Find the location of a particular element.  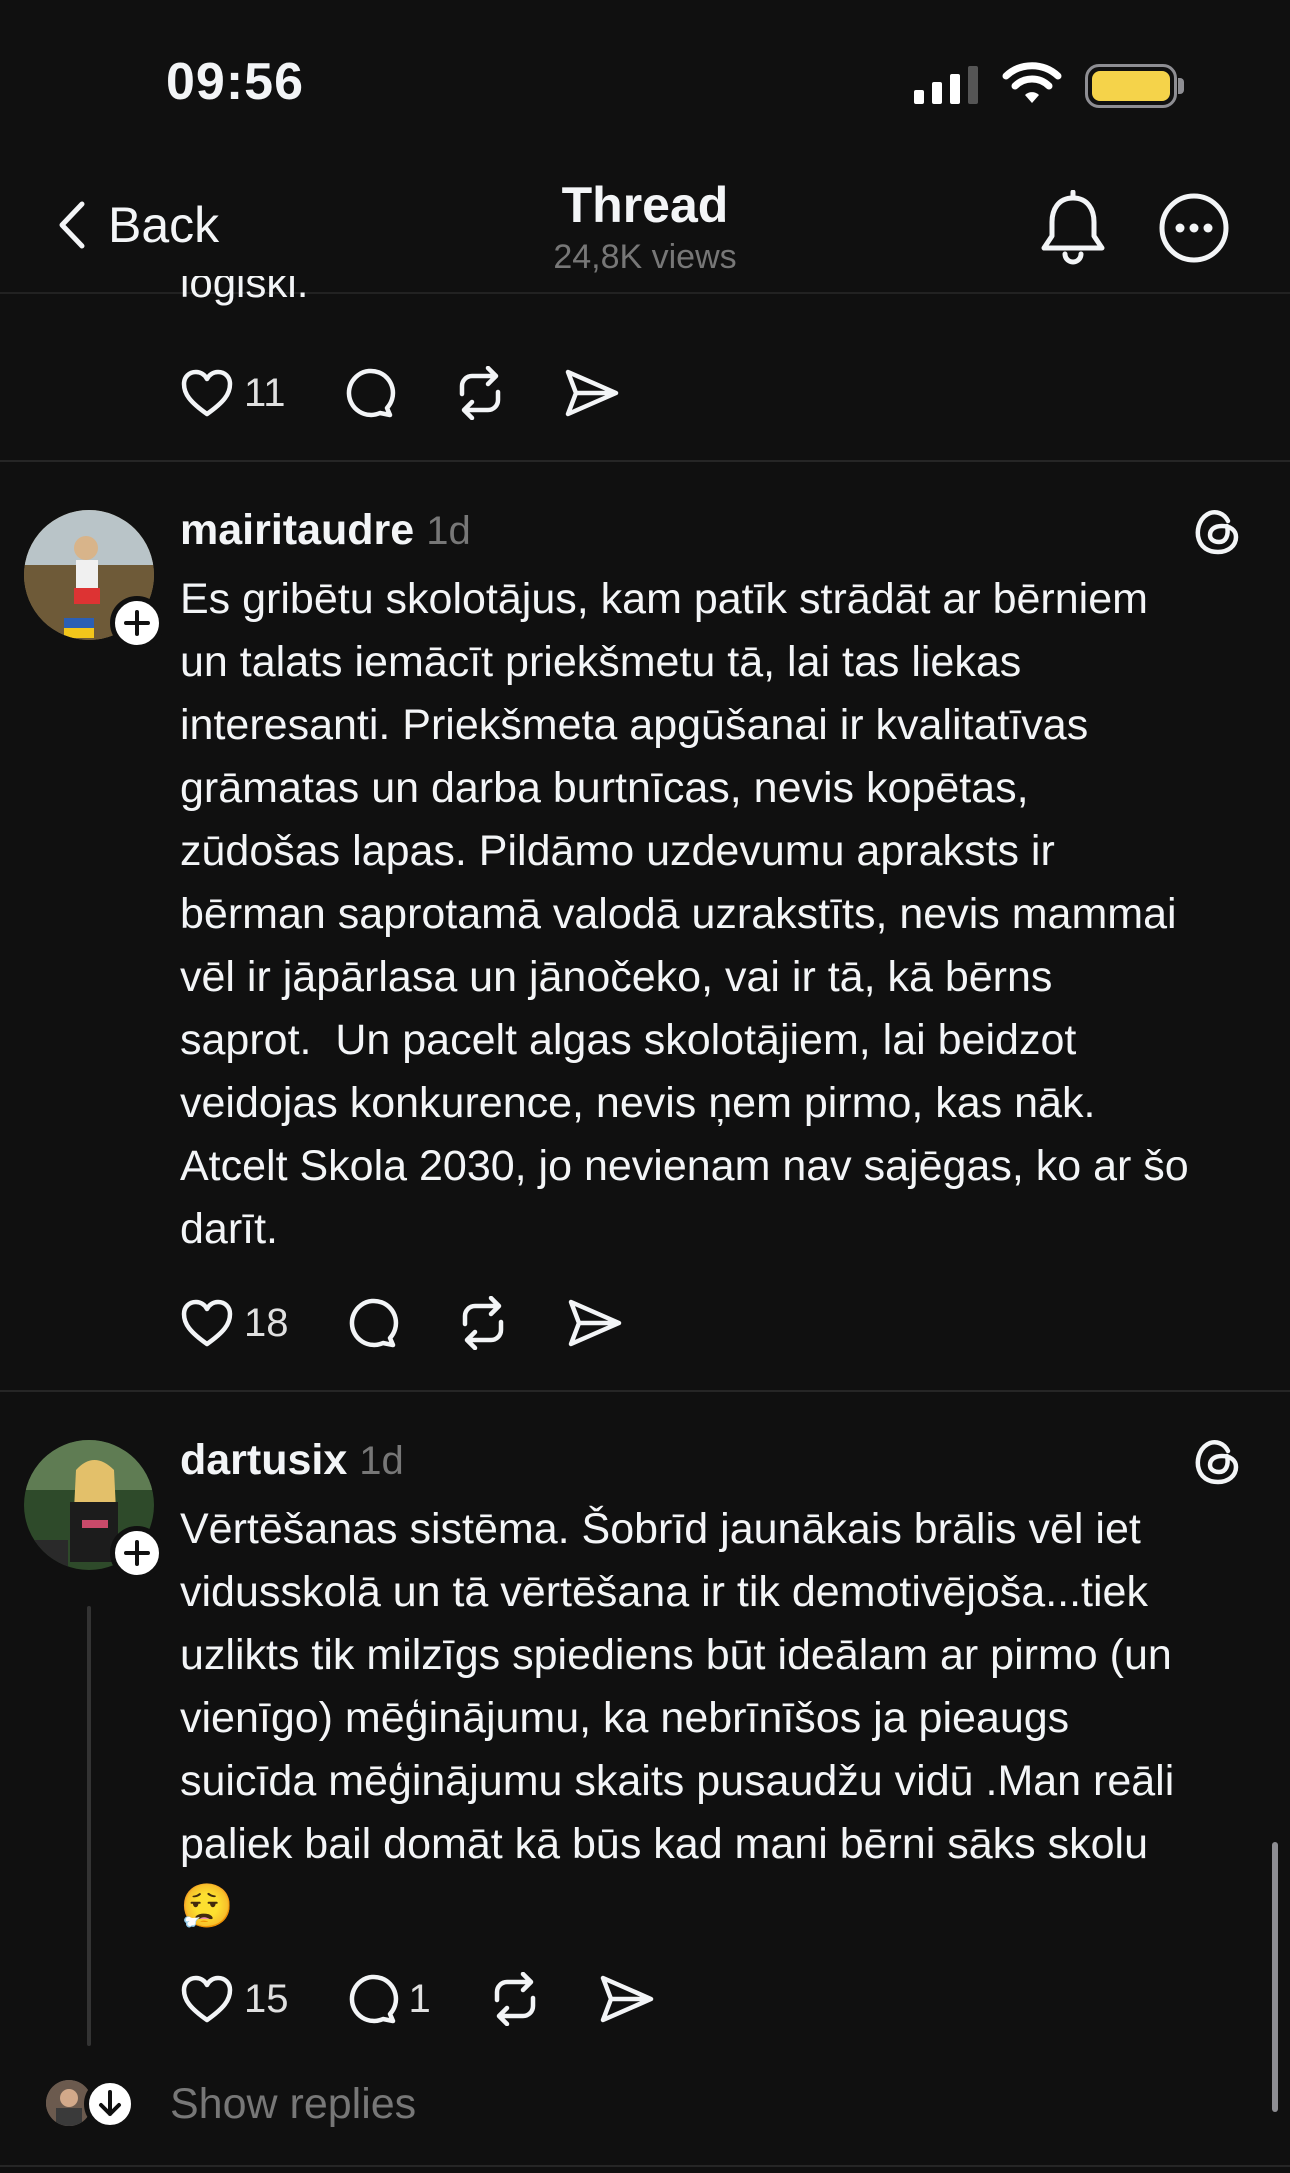

like-button: 18 is located at coordinates (234, 1323).